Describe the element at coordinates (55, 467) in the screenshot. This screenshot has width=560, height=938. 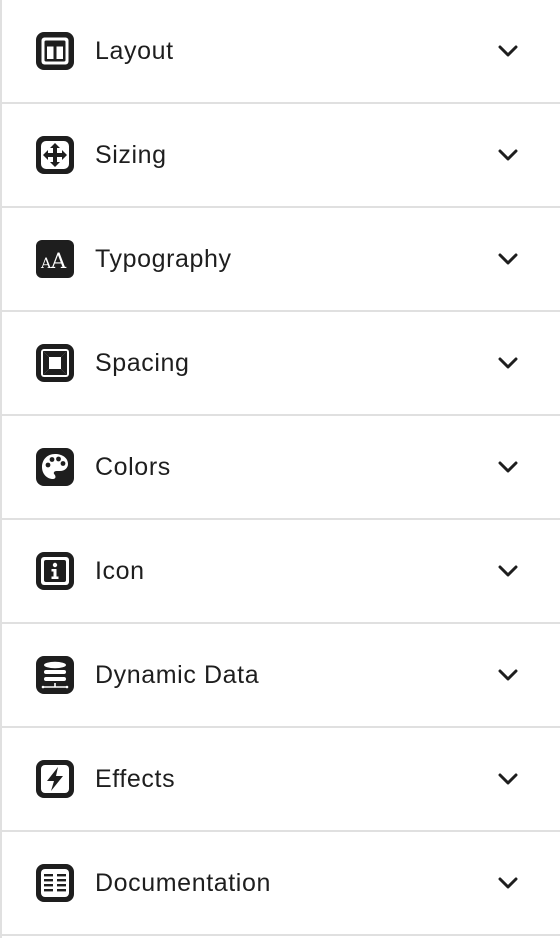
I see `colors-icon` at that location.